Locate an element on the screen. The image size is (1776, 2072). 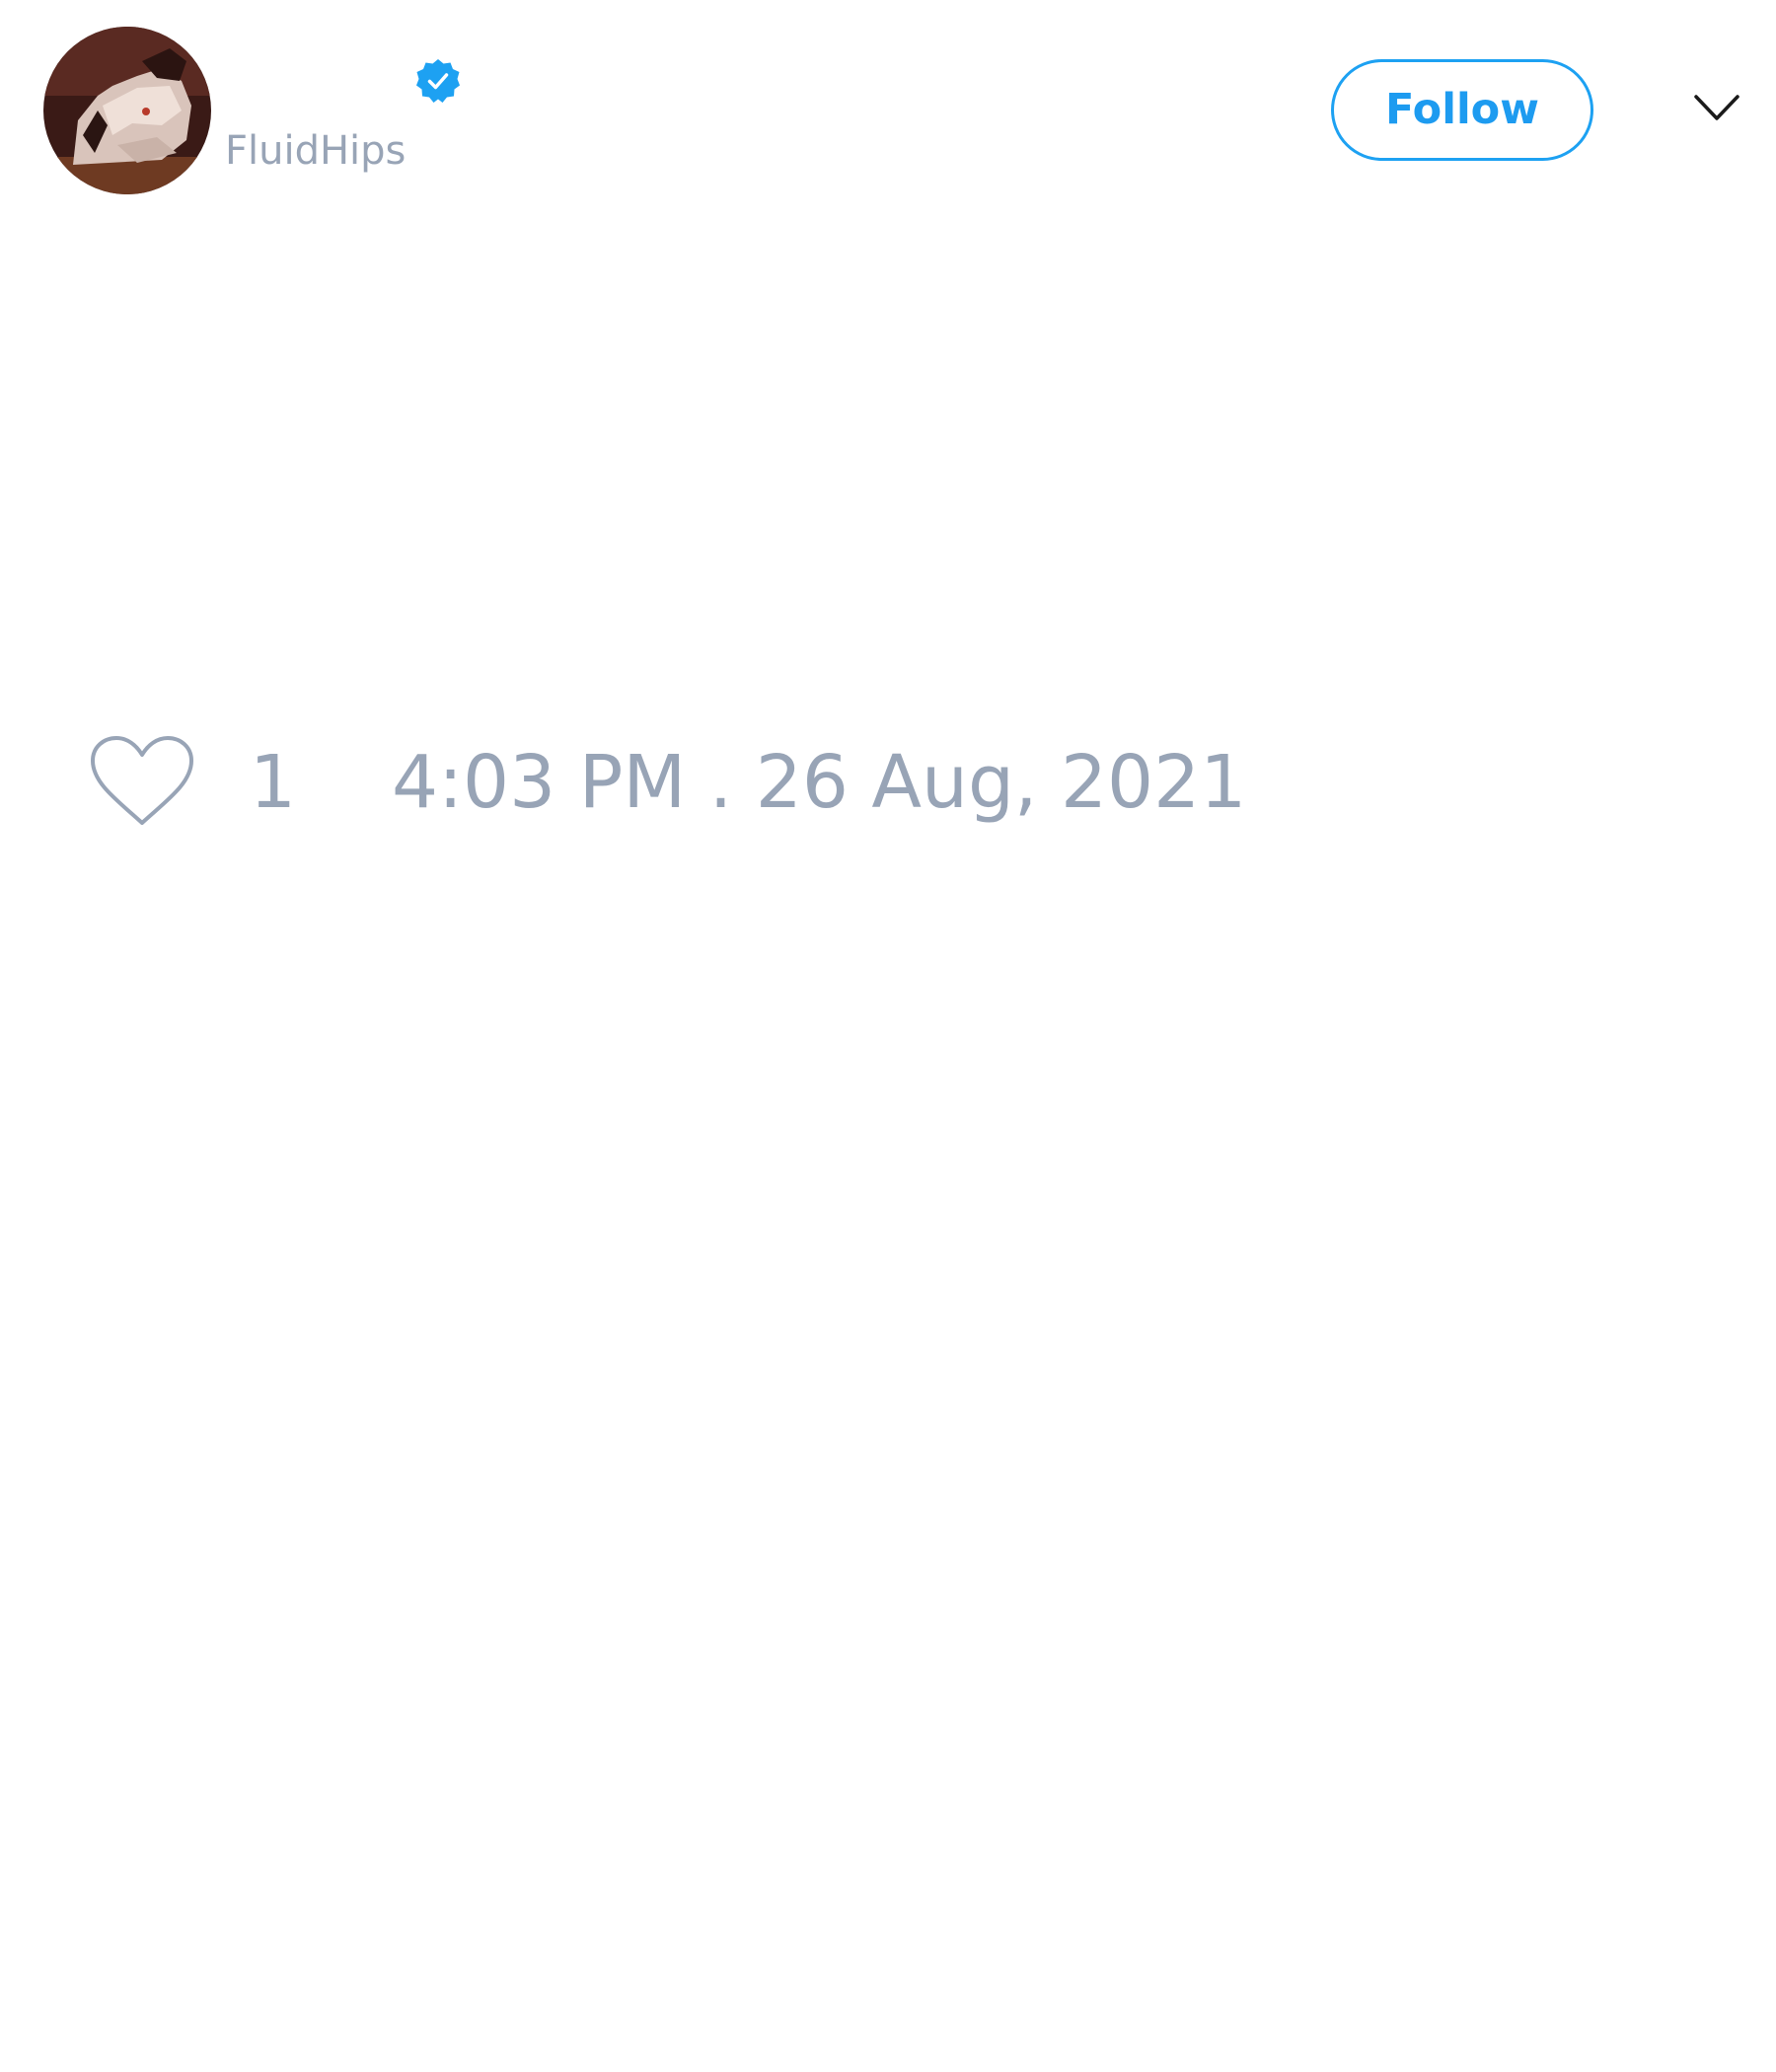
tweet-timestamp: 4:03 PM . 26 Aug, 2021 is located at coordinates (819, 783).